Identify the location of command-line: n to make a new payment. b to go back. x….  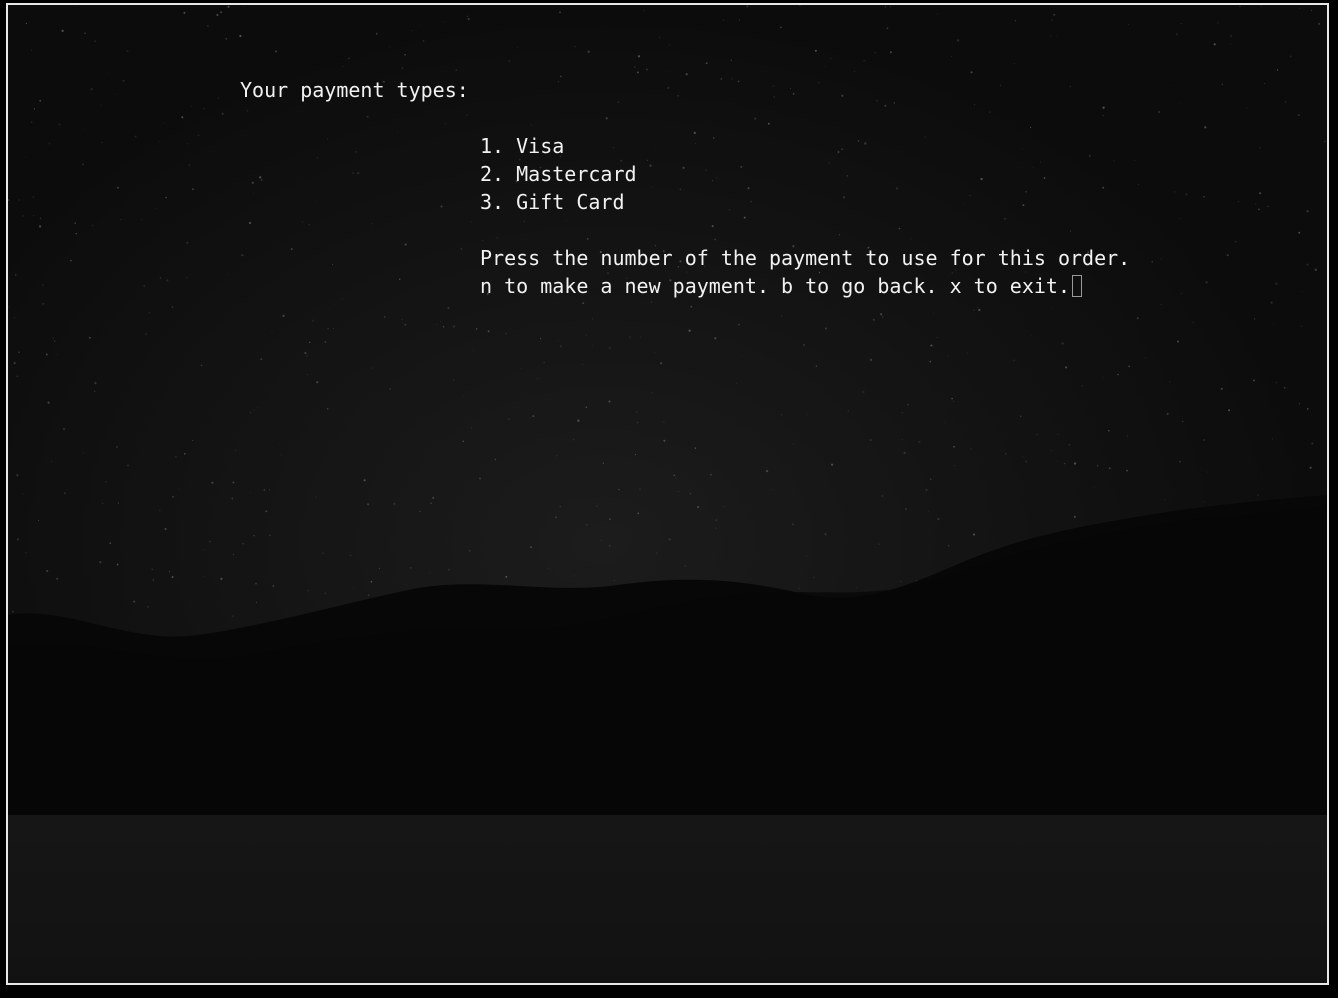
(781, 286).